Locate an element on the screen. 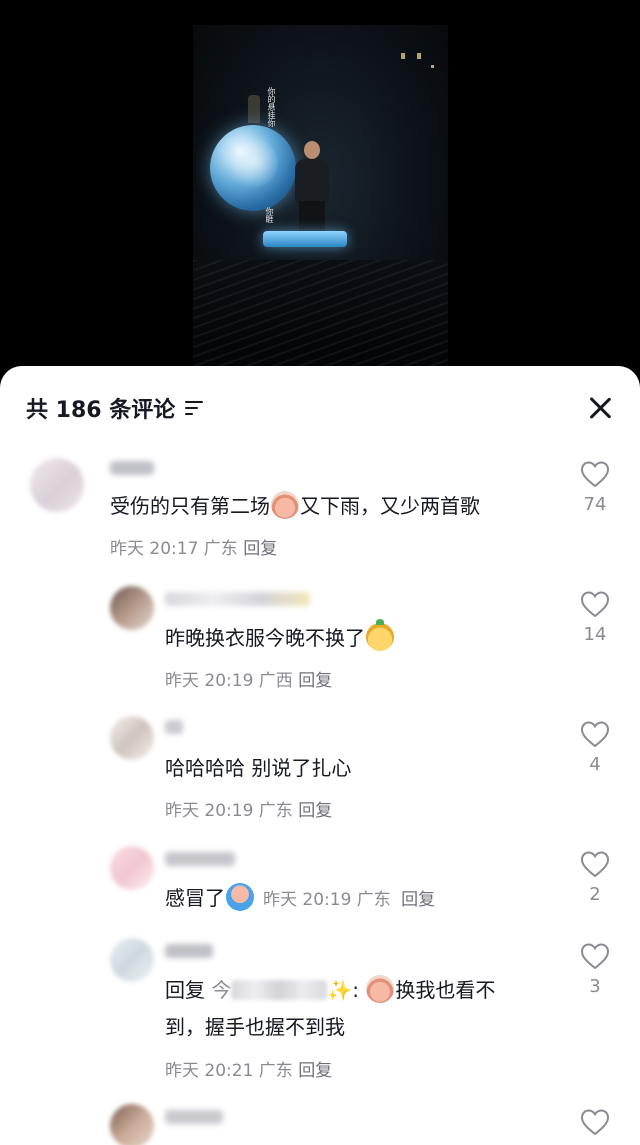  like-button: 4 is located at coordinates (595, 747).